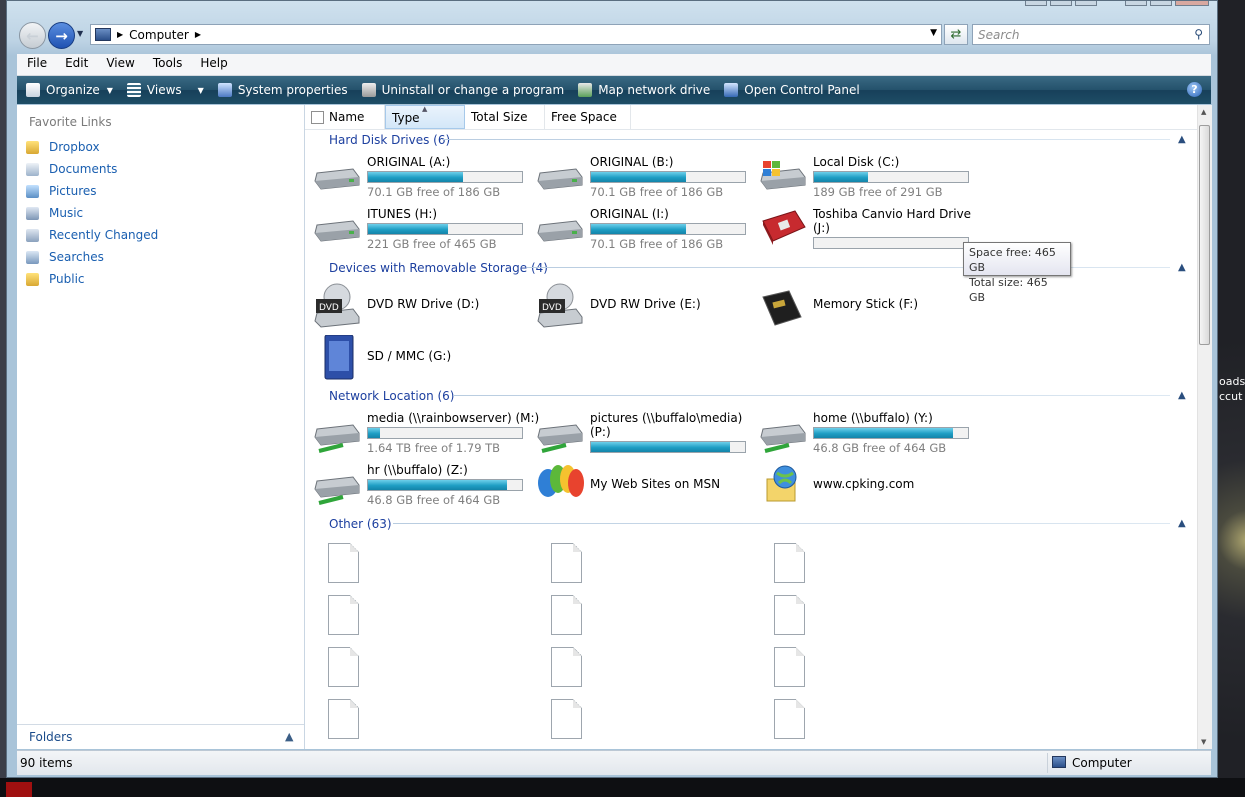 This screenshot has width=1245, height=797. I want to click on menu-help: Help, so click(212, 64).